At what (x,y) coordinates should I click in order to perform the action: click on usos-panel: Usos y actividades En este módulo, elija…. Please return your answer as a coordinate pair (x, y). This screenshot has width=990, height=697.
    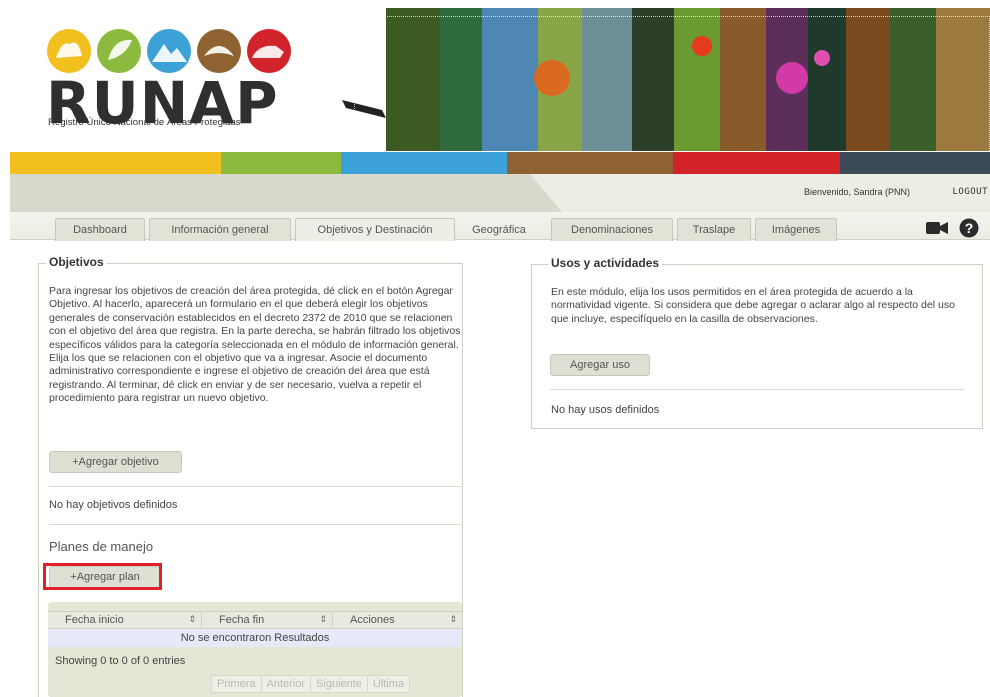
    Looking at the image, I should click on (757, 342).